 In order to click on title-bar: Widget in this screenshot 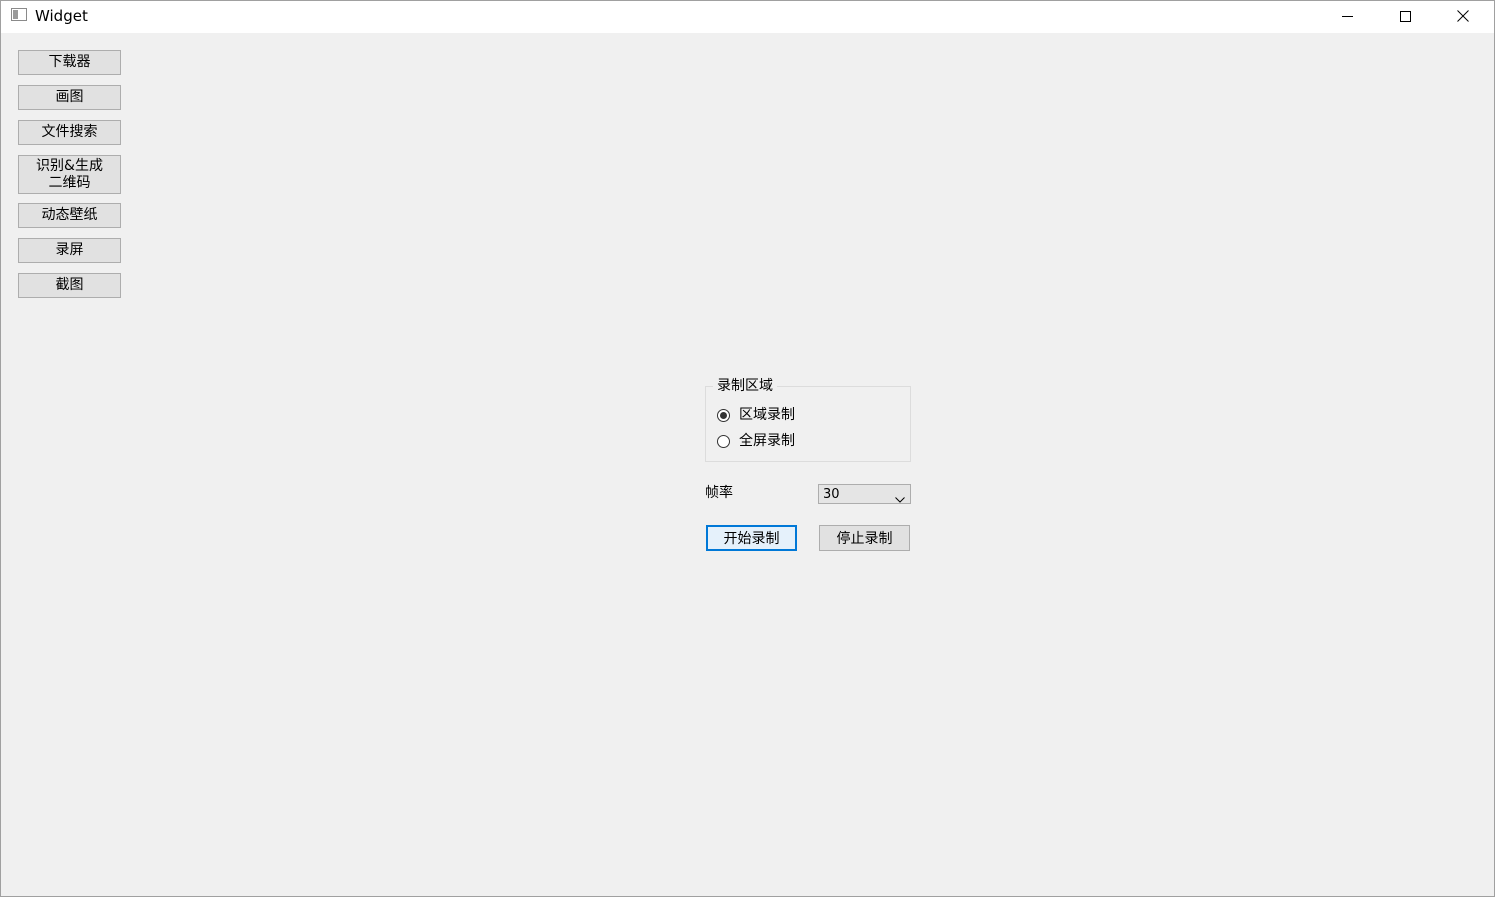, I will do `click(747, 17)`.